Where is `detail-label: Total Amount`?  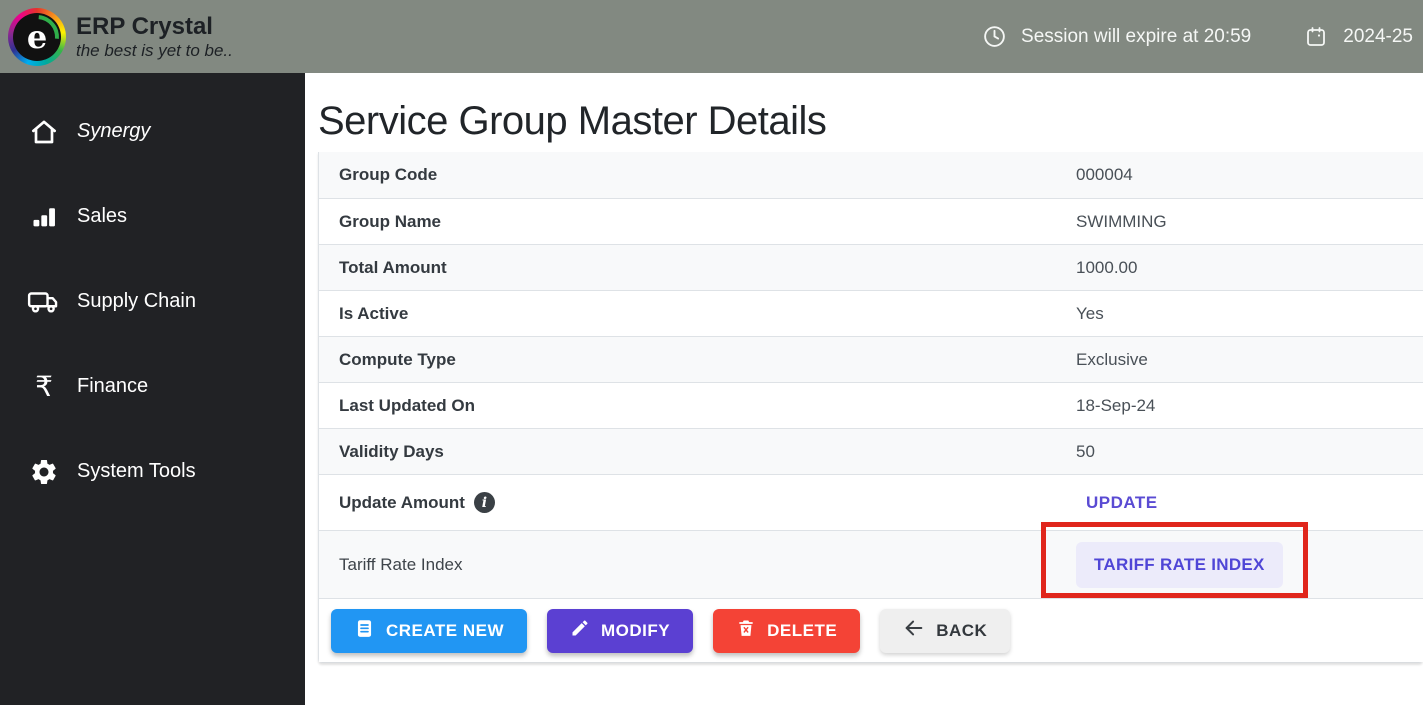
detail-label: Total Amount is located at coordinates (393, 267).